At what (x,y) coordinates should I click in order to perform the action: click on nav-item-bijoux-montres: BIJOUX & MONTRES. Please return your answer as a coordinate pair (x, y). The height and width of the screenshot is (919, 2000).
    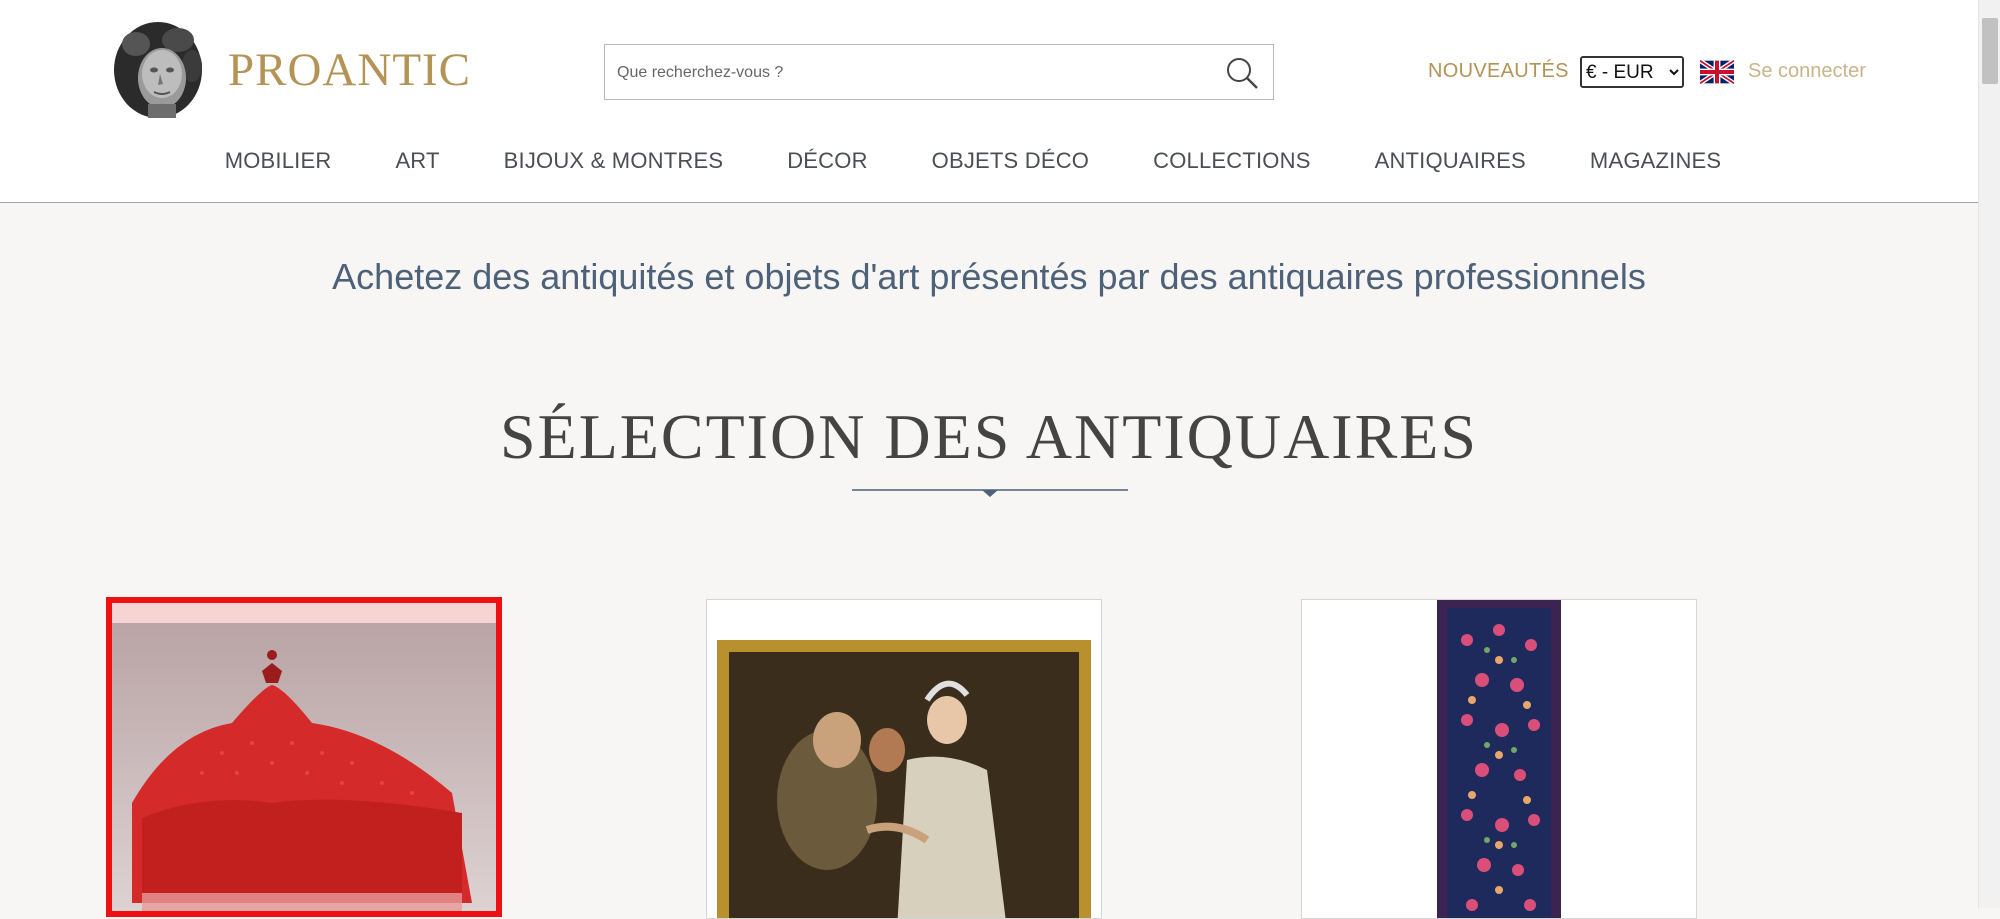
    Looking at the image, I should click on (614, 161).